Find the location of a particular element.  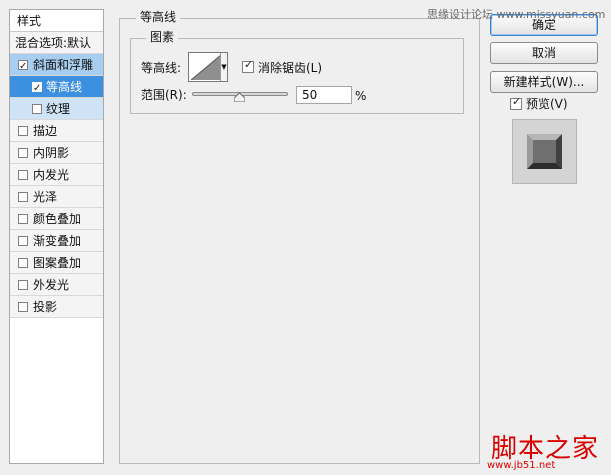

range-slider-thumb is located at coordinates (239, 97).